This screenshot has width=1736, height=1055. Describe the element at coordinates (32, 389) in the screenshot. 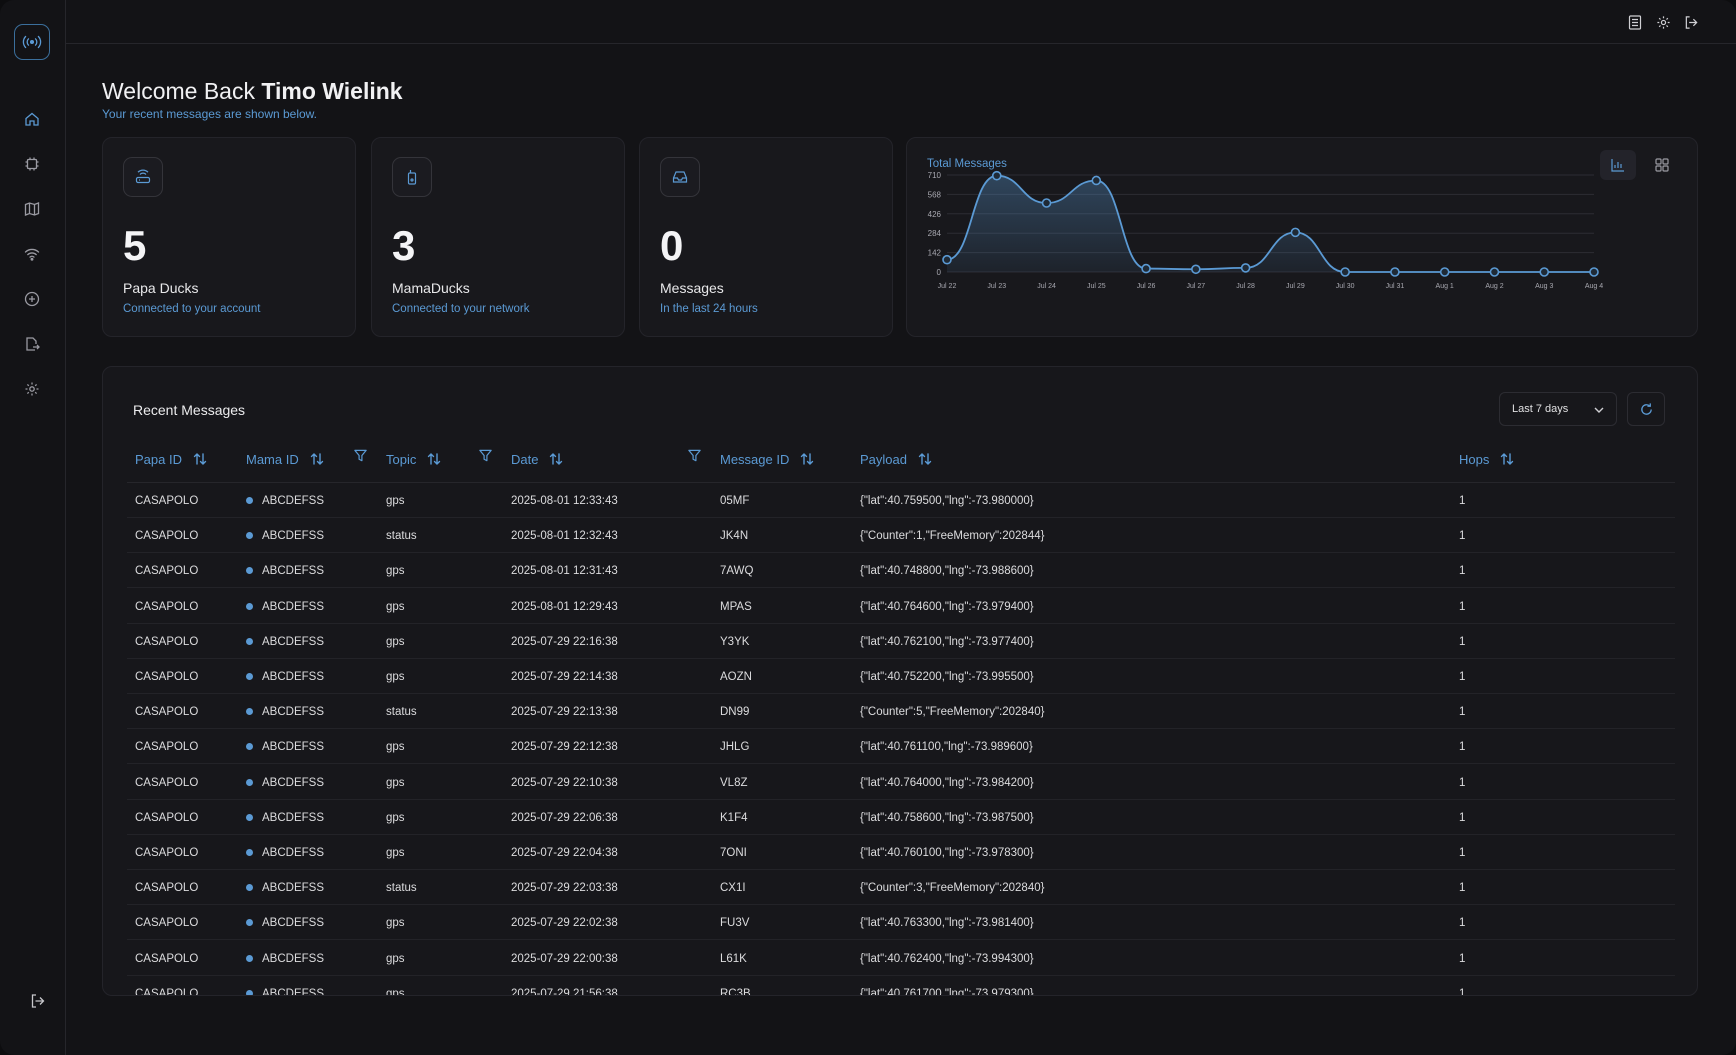

I see `settings-icon` at that location.